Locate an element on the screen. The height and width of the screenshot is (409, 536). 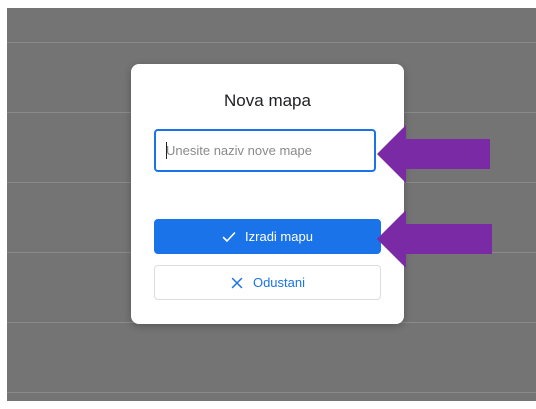
arrow-pointing-to-input is located at coordinates (433, 154).